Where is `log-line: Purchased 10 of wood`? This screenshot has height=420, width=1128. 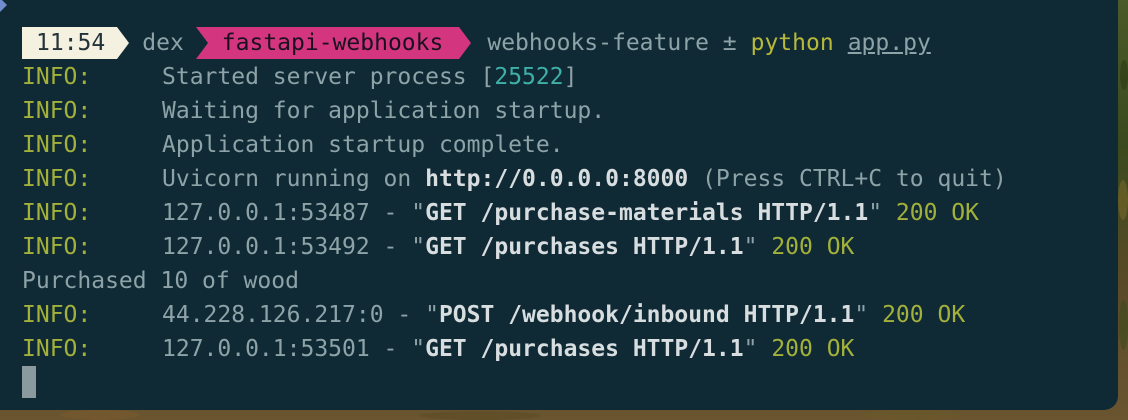
log-line: Purchased 10 of wood is located at coordinates (160, 281).